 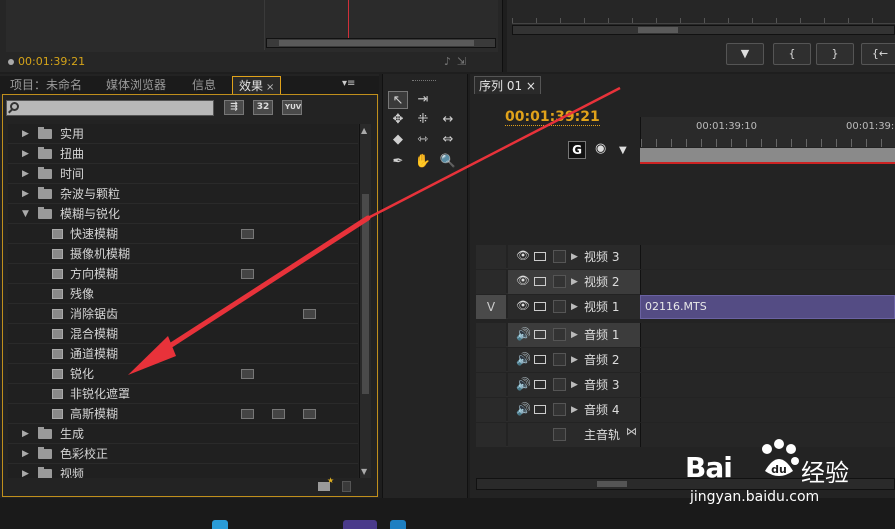 I want to click on effect-item: 消除锯齿, so click(x=183, y=314).